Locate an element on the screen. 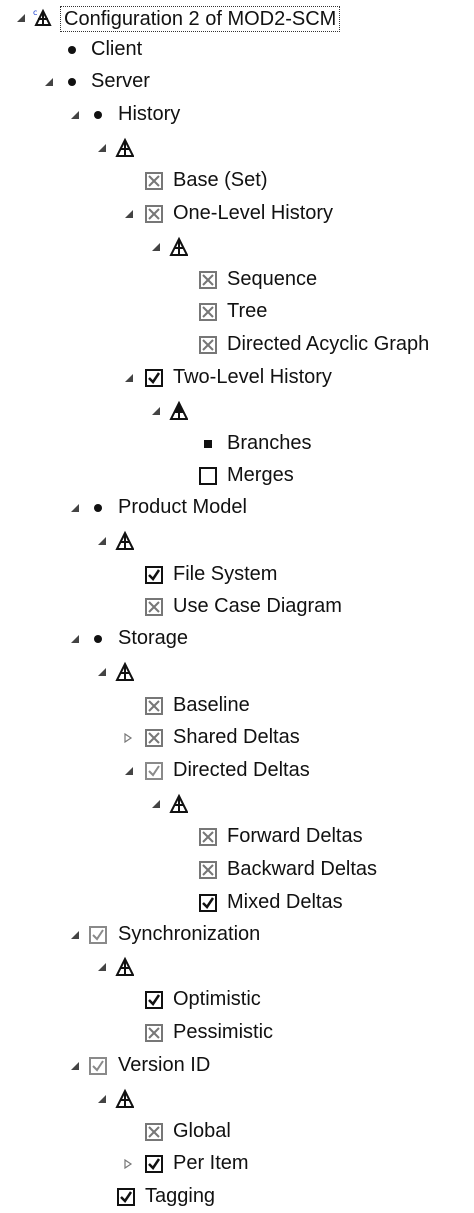 The image size is (474, 1213). tree-row-branches: Branches is located at coordinates (237, 444).